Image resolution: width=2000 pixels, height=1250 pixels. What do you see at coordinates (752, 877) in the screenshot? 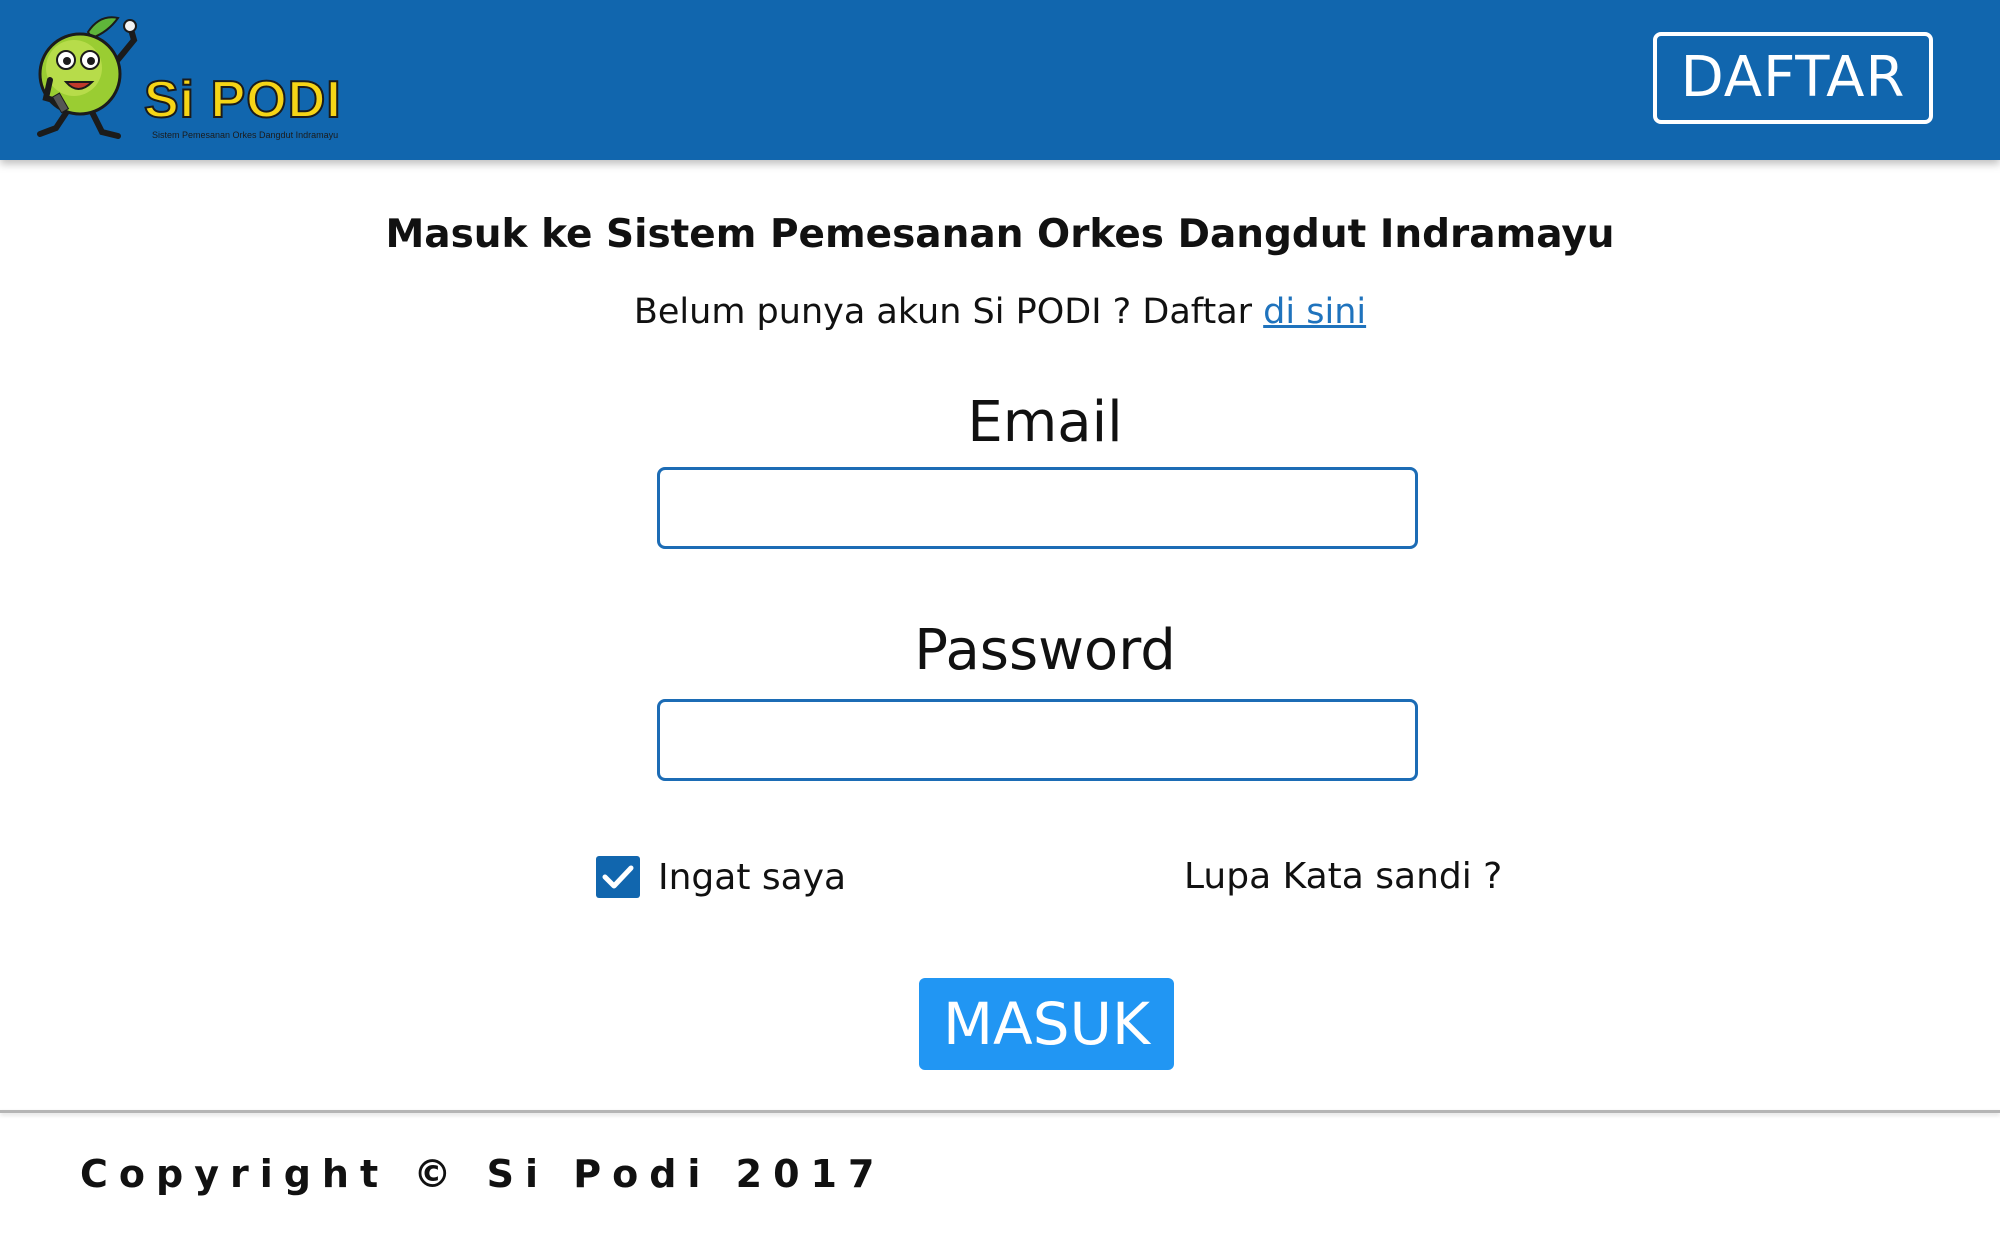
I see `remember-label: Ingat saya` at bounding box center [752, 877].